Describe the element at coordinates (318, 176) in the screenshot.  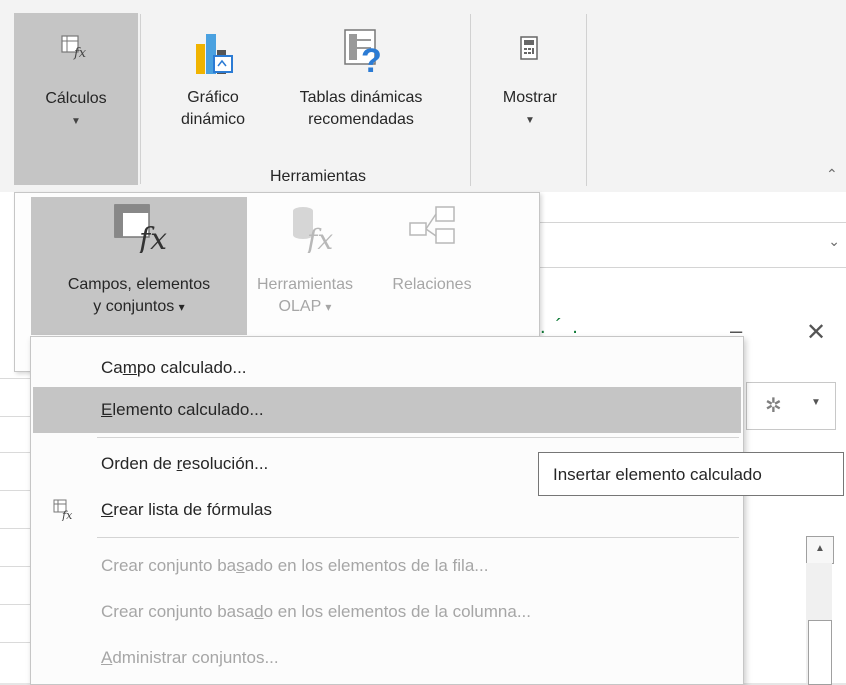
I see `ribbon-group-label: Herramientas` at that location.